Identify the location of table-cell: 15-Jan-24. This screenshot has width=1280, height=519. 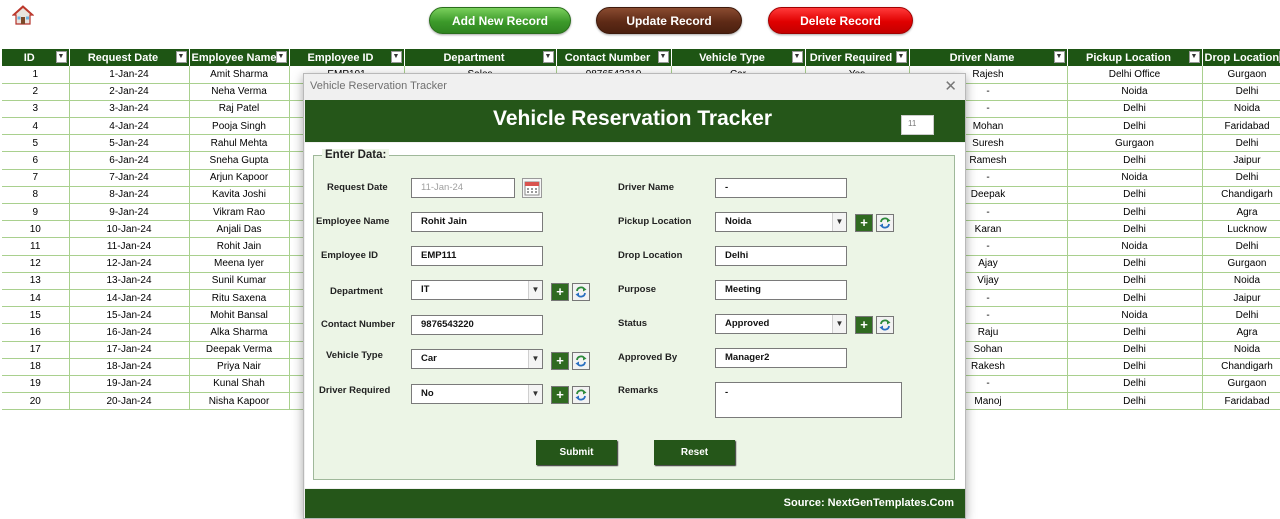
(129, 315).